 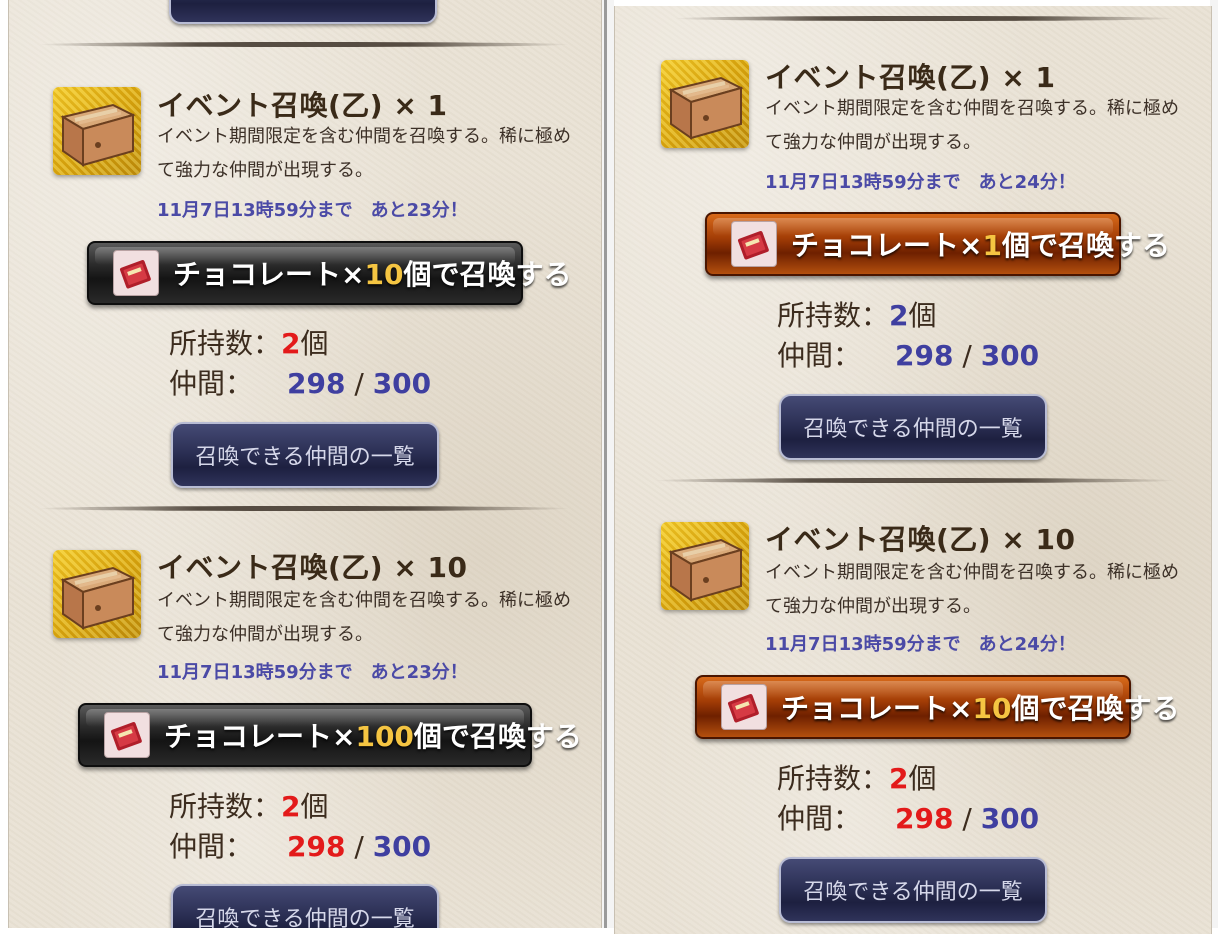 I want to click on summon-button-label: チョコレート×100個で召喚する, so click(x=373, y=735).